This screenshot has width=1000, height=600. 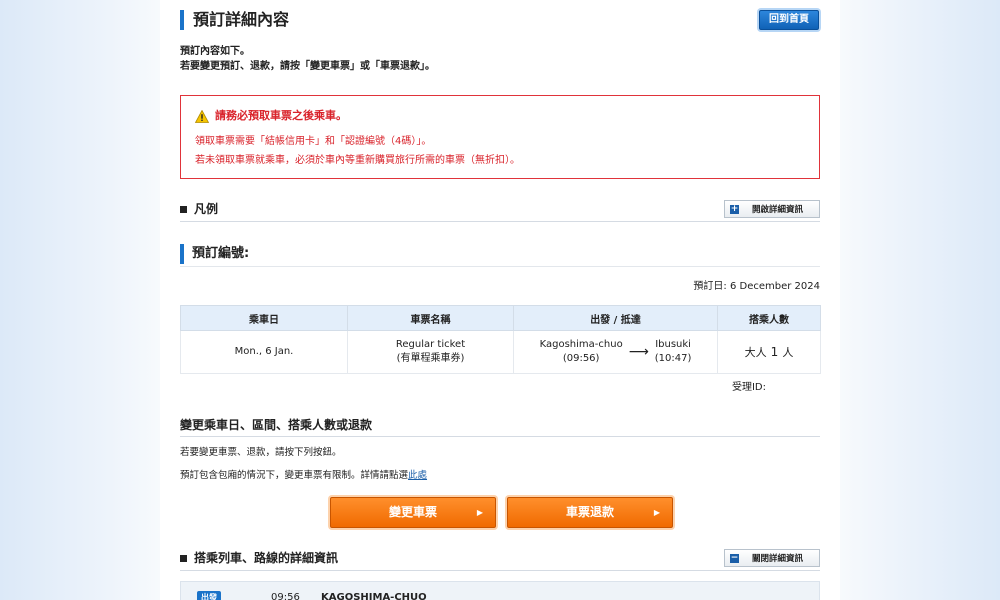 I want to click on refund-ticket-label: 車票退款, so click(x=589, y=512).